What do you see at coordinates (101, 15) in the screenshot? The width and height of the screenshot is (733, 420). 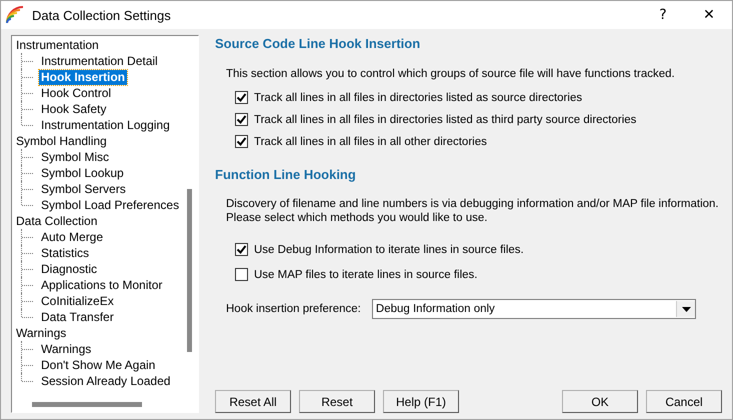 I see `window-title: Data Collection Settings` at bounding box center [101, 15].